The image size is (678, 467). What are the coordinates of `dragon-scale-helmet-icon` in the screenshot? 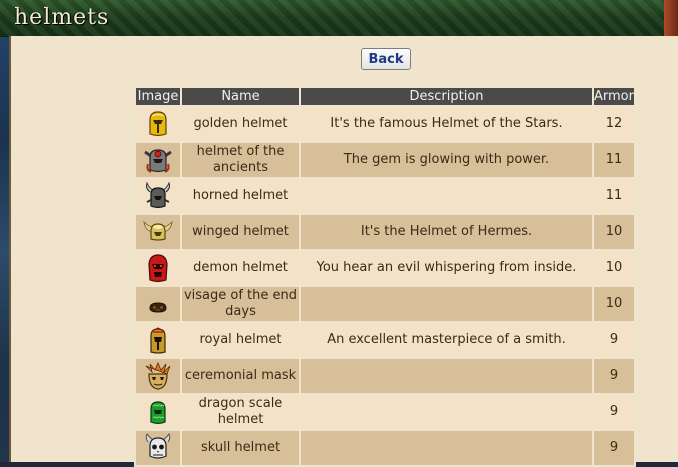 It's located at (158, 413).